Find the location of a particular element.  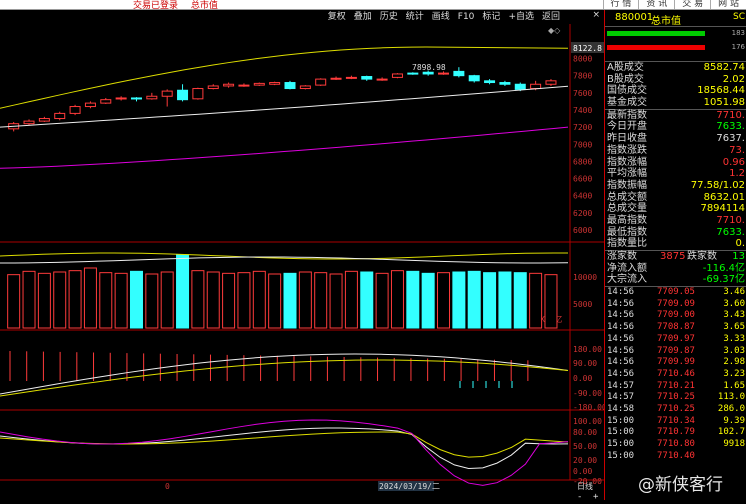

stat-row-8: 总成交量7894114 is located at coordinates (675, 209).